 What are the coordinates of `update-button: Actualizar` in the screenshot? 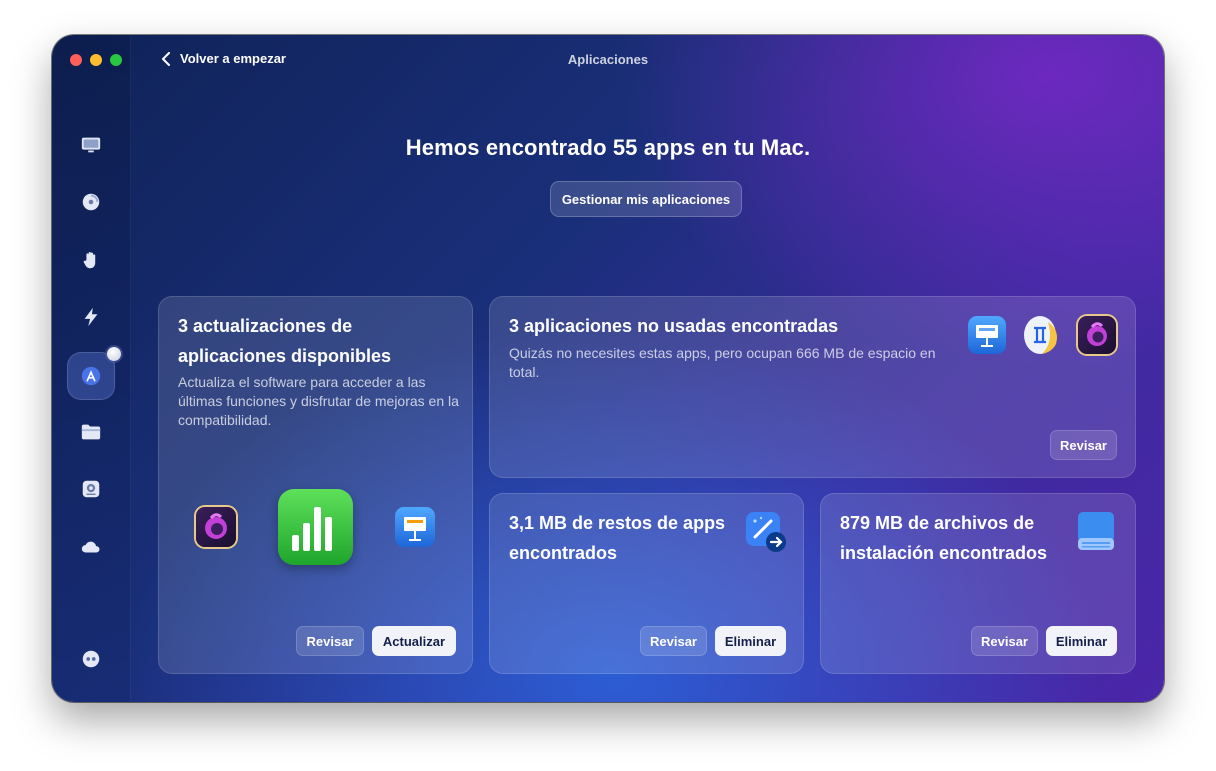 It's located at (414, 641).